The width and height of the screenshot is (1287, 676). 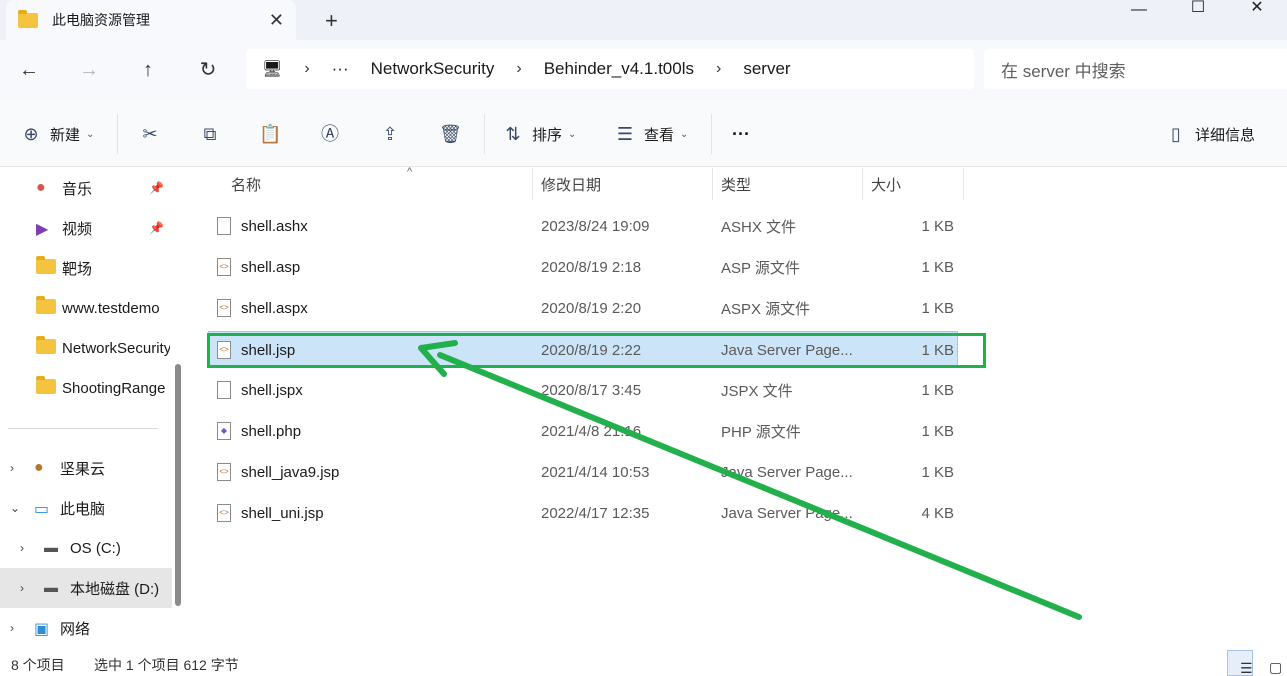 What do you see at coordinates (90, 628) in the screenshot?
I see `sidebar-item-network: › ▣ 网络` at bounding box center [90, 628].